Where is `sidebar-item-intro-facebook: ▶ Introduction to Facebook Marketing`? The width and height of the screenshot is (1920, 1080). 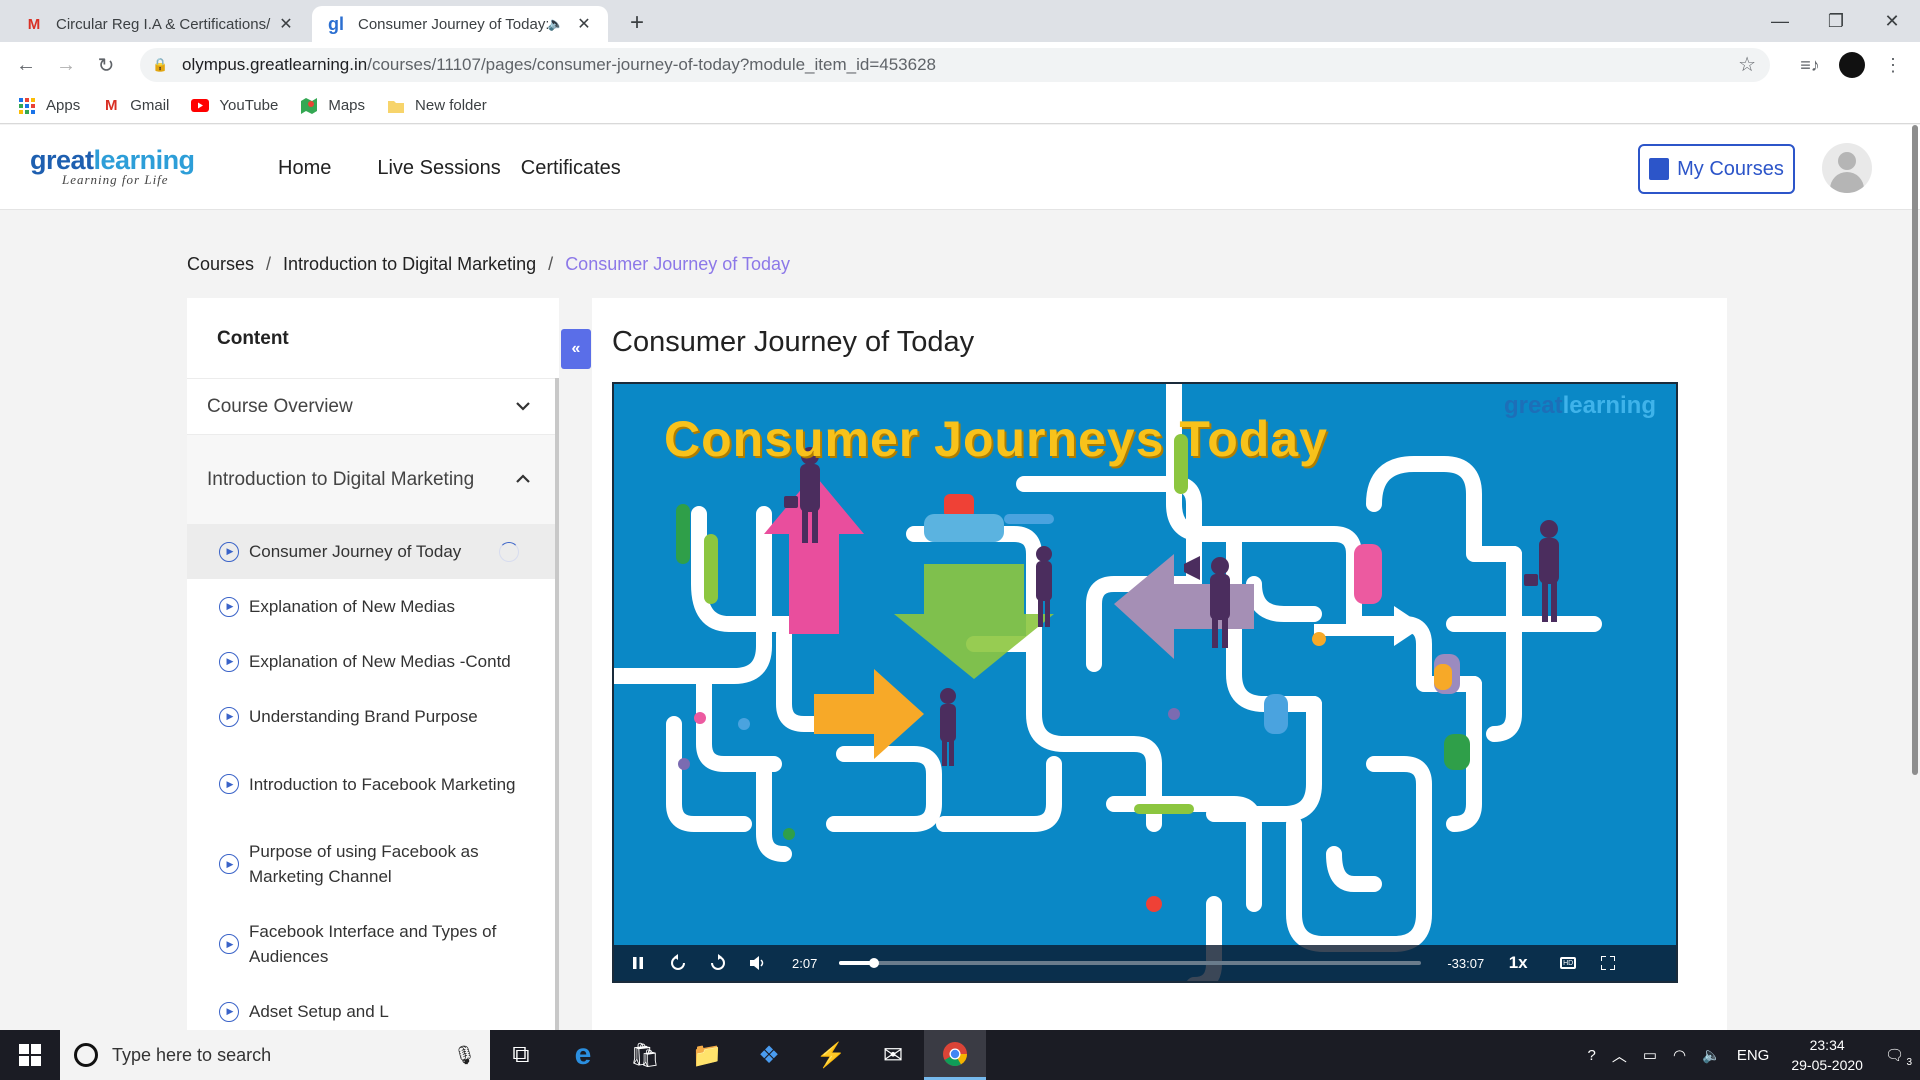 sidebar-item-intro-facebook: ▶ Introduction to Facebook Marketing is located at coordinates (373, 784).